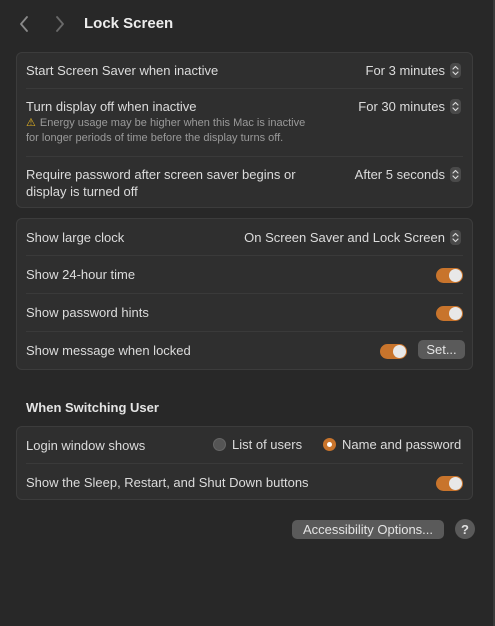 The image size is (495, 626). I want to click on login-window-label: Login window shows, so click(86, 445).